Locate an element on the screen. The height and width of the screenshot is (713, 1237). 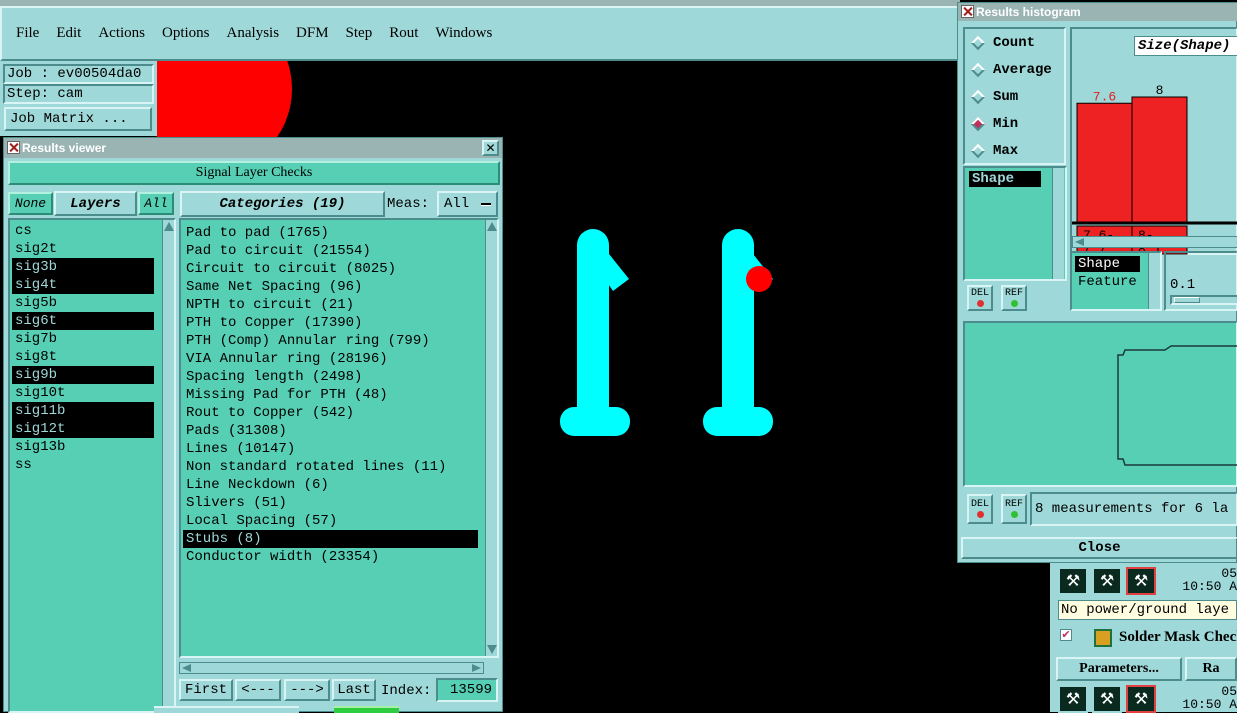
histogram-shape-list: Shape is located at coordinates (1015, 223).